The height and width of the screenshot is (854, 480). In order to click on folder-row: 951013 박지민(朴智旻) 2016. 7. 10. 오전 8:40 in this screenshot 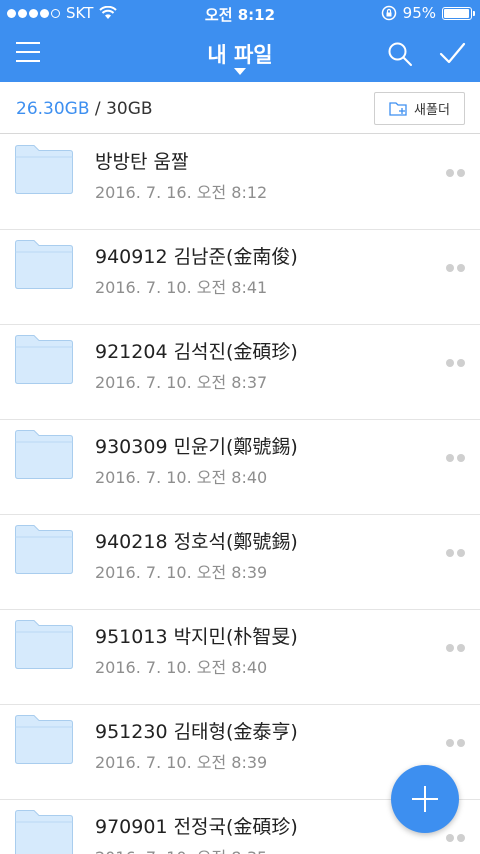, I will do `click(240, 657)`.